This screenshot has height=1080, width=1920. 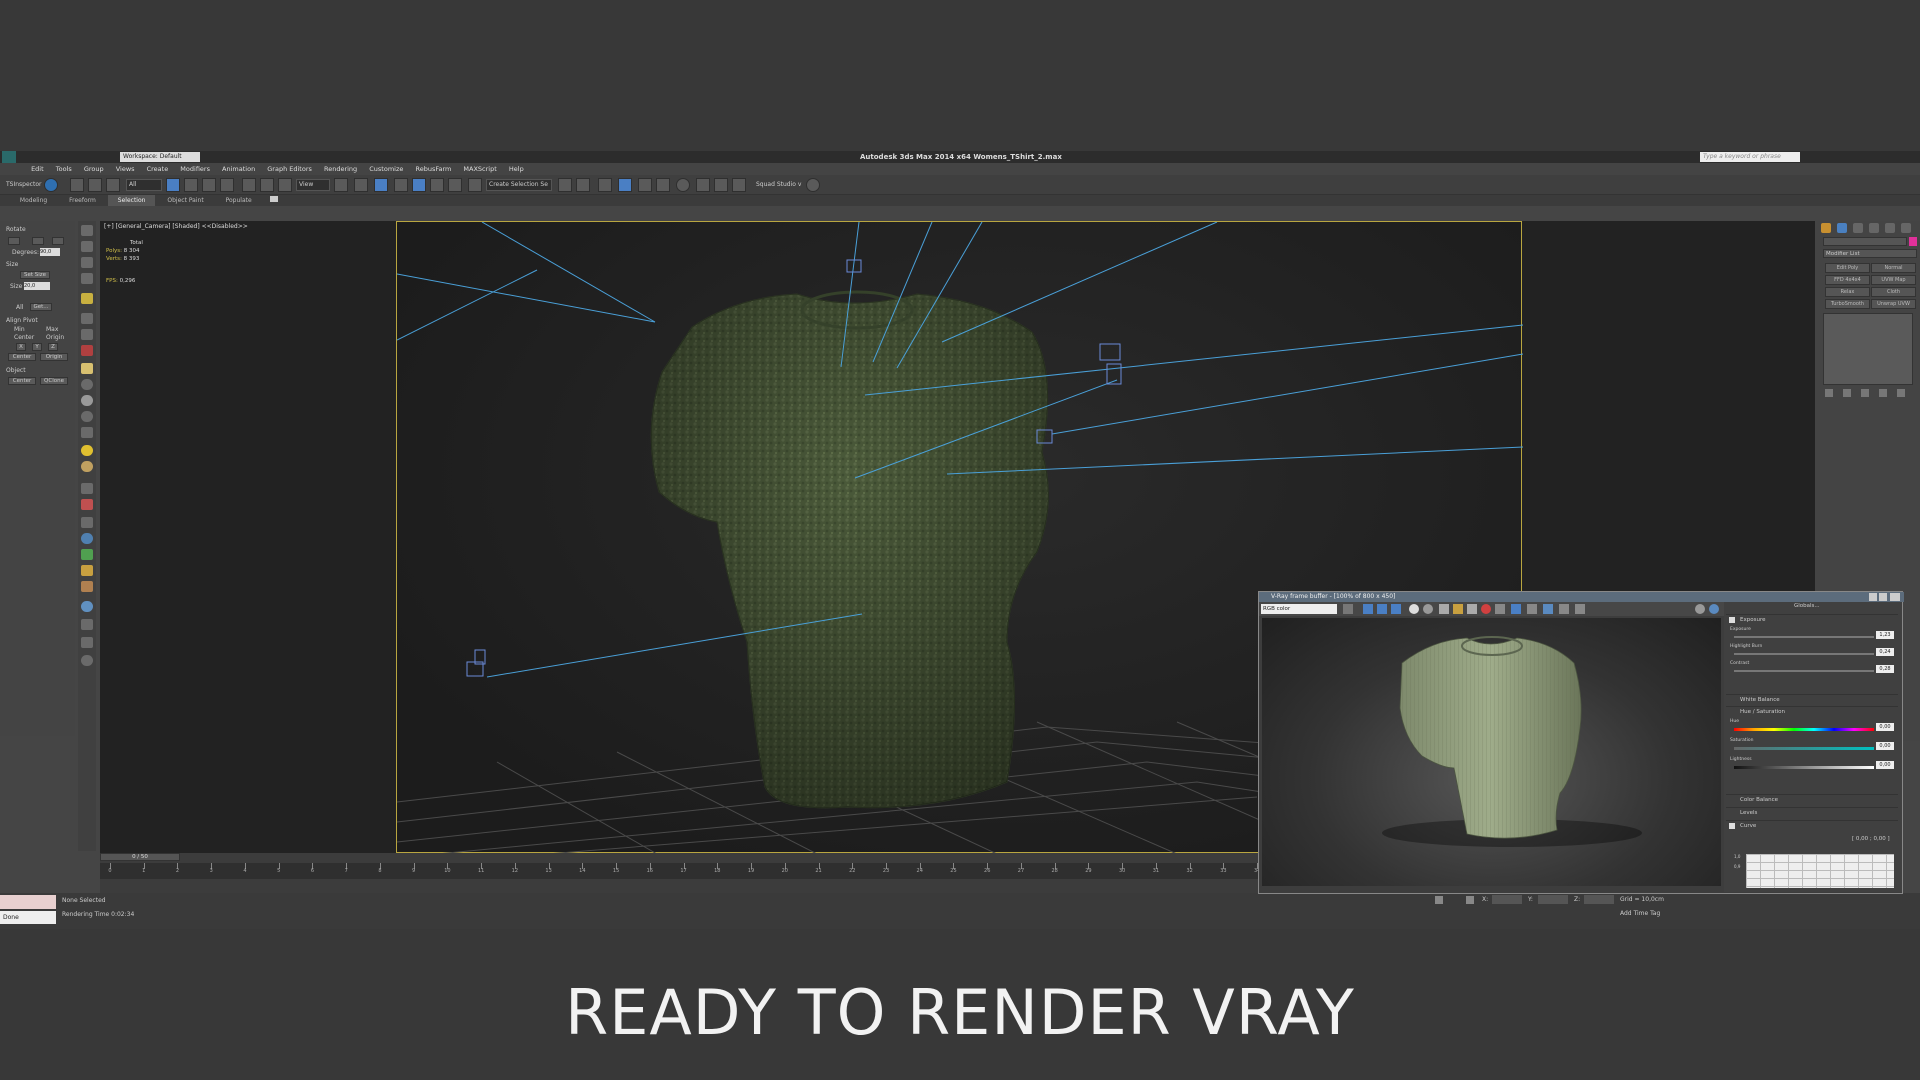 I want to click on show-end-result-icon, so click(x=1847, y=393).